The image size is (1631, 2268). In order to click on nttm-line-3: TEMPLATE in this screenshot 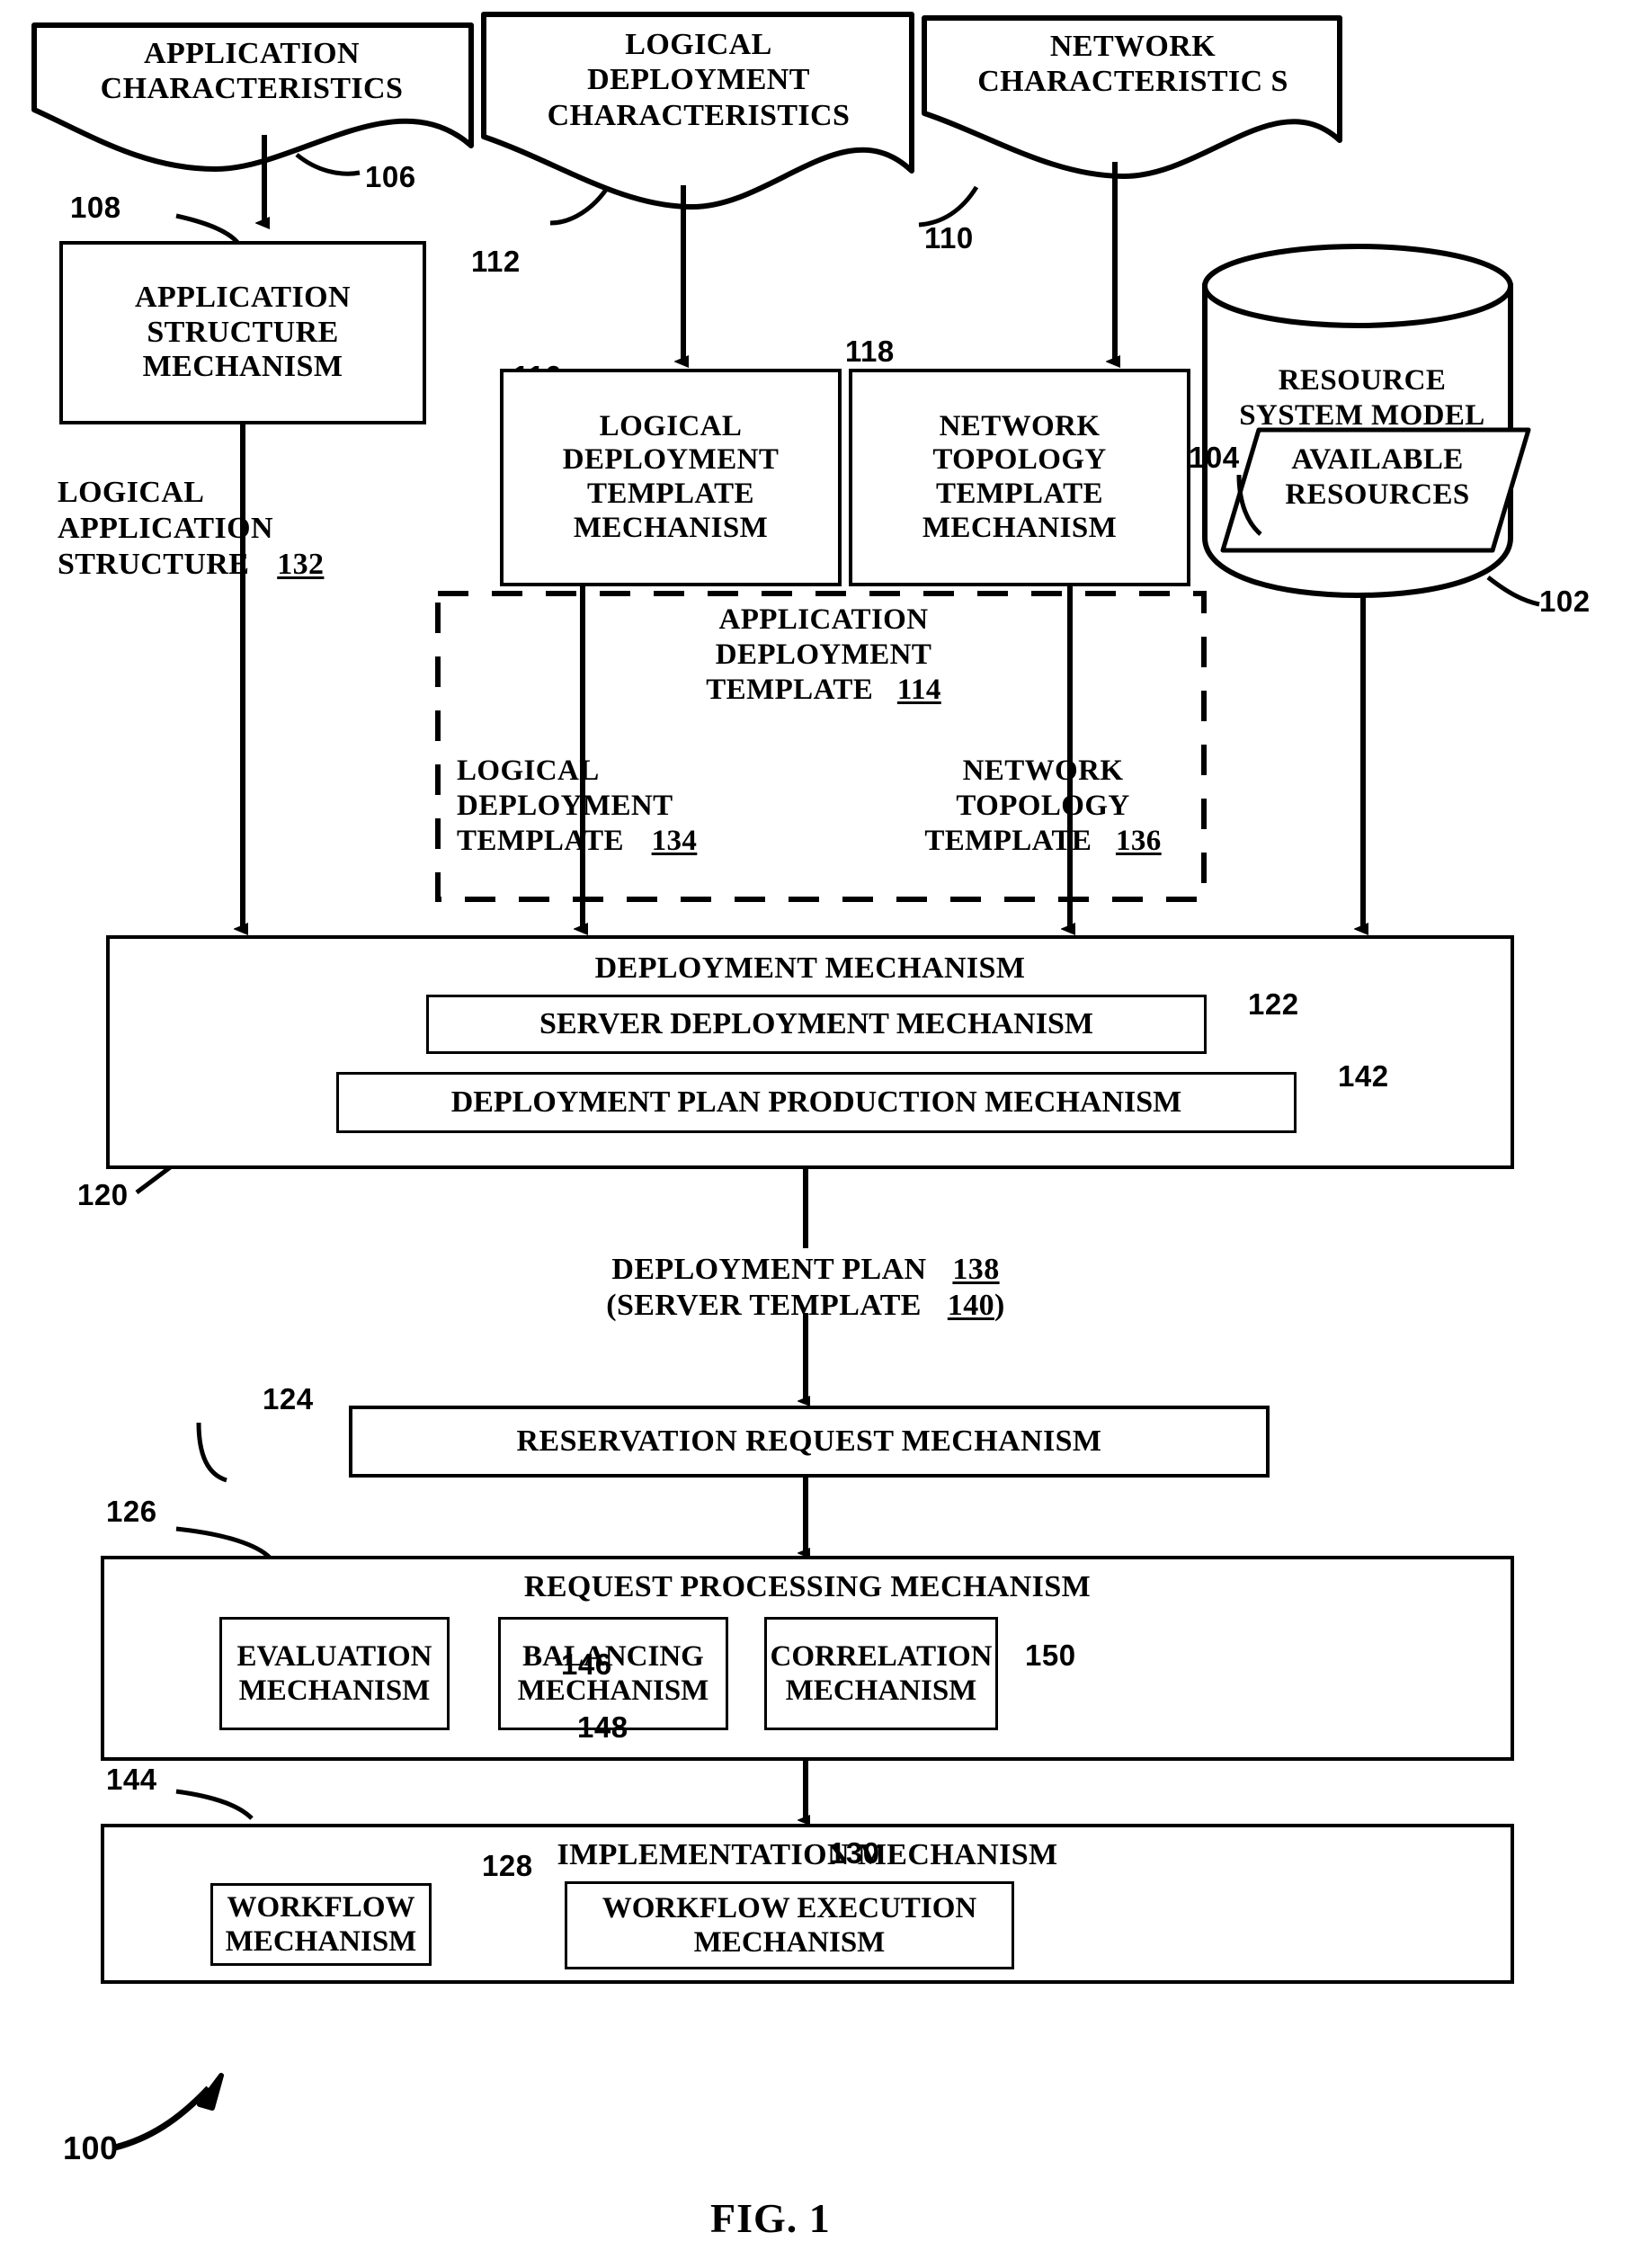, I will do `click(1019, 494)`.